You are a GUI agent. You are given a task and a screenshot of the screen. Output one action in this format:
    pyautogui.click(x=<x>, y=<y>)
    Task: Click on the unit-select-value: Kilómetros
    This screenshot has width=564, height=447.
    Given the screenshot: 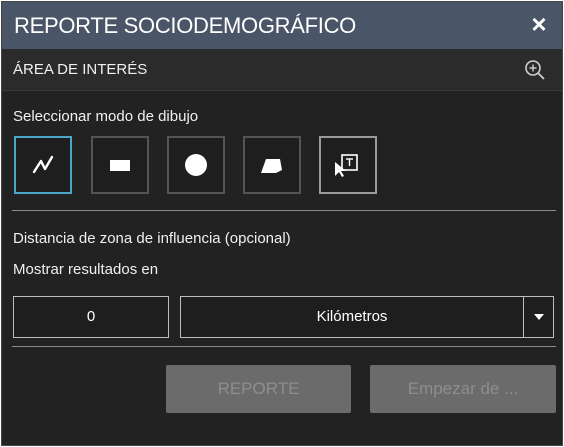 What is the action you would take?
    pyautogui.click(x=352, y=316)
    